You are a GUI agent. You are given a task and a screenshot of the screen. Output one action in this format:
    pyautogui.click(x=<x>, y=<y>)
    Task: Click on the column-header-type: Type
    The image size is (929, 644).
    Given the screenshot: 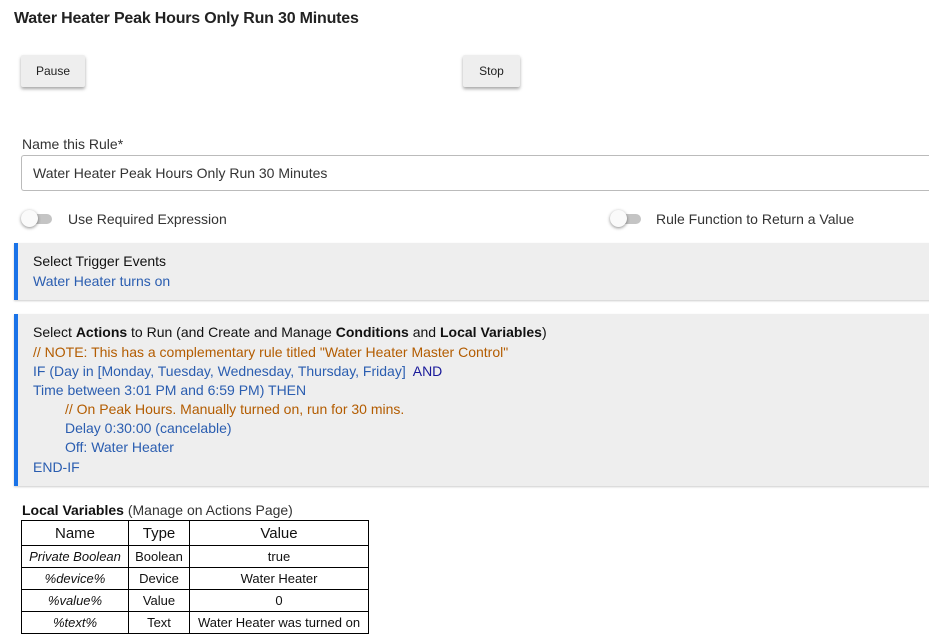 What is the action you would take?
    pyautogui.click(x=159, y=533)
    